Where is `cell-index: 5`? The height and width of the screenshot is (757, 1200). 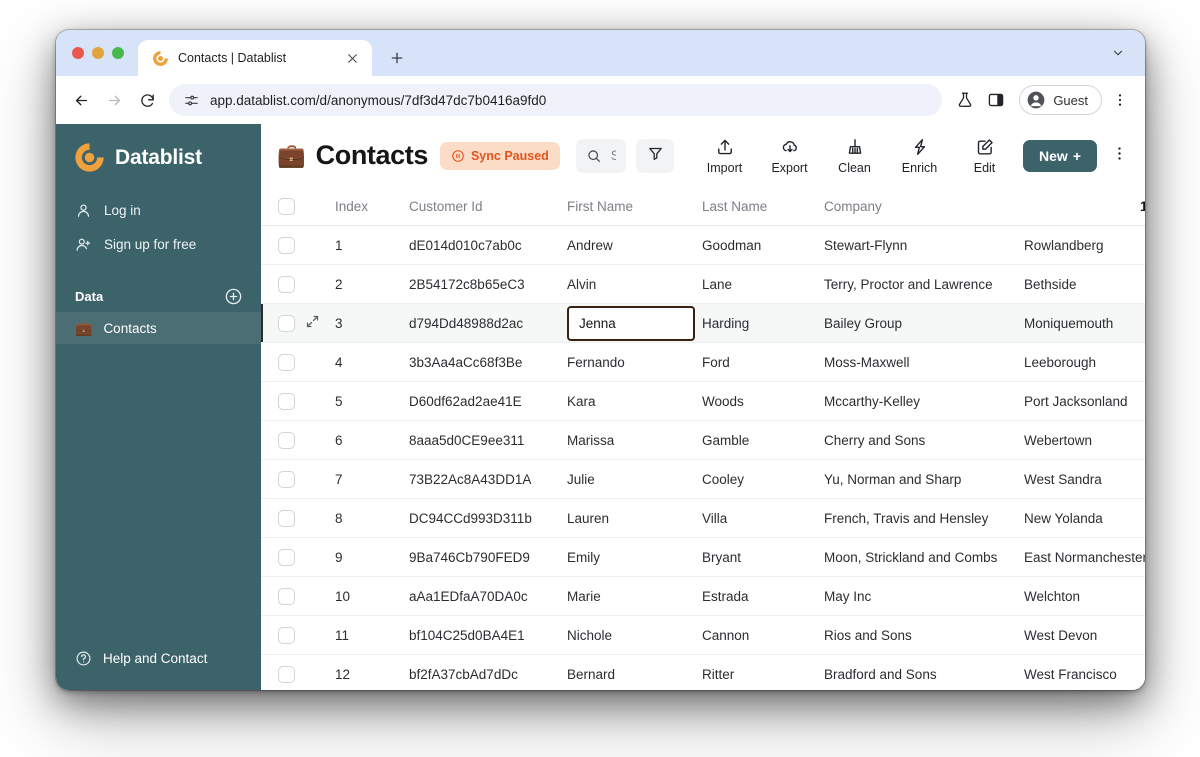 cell-index: 5 is located at coordinates (372, 401).